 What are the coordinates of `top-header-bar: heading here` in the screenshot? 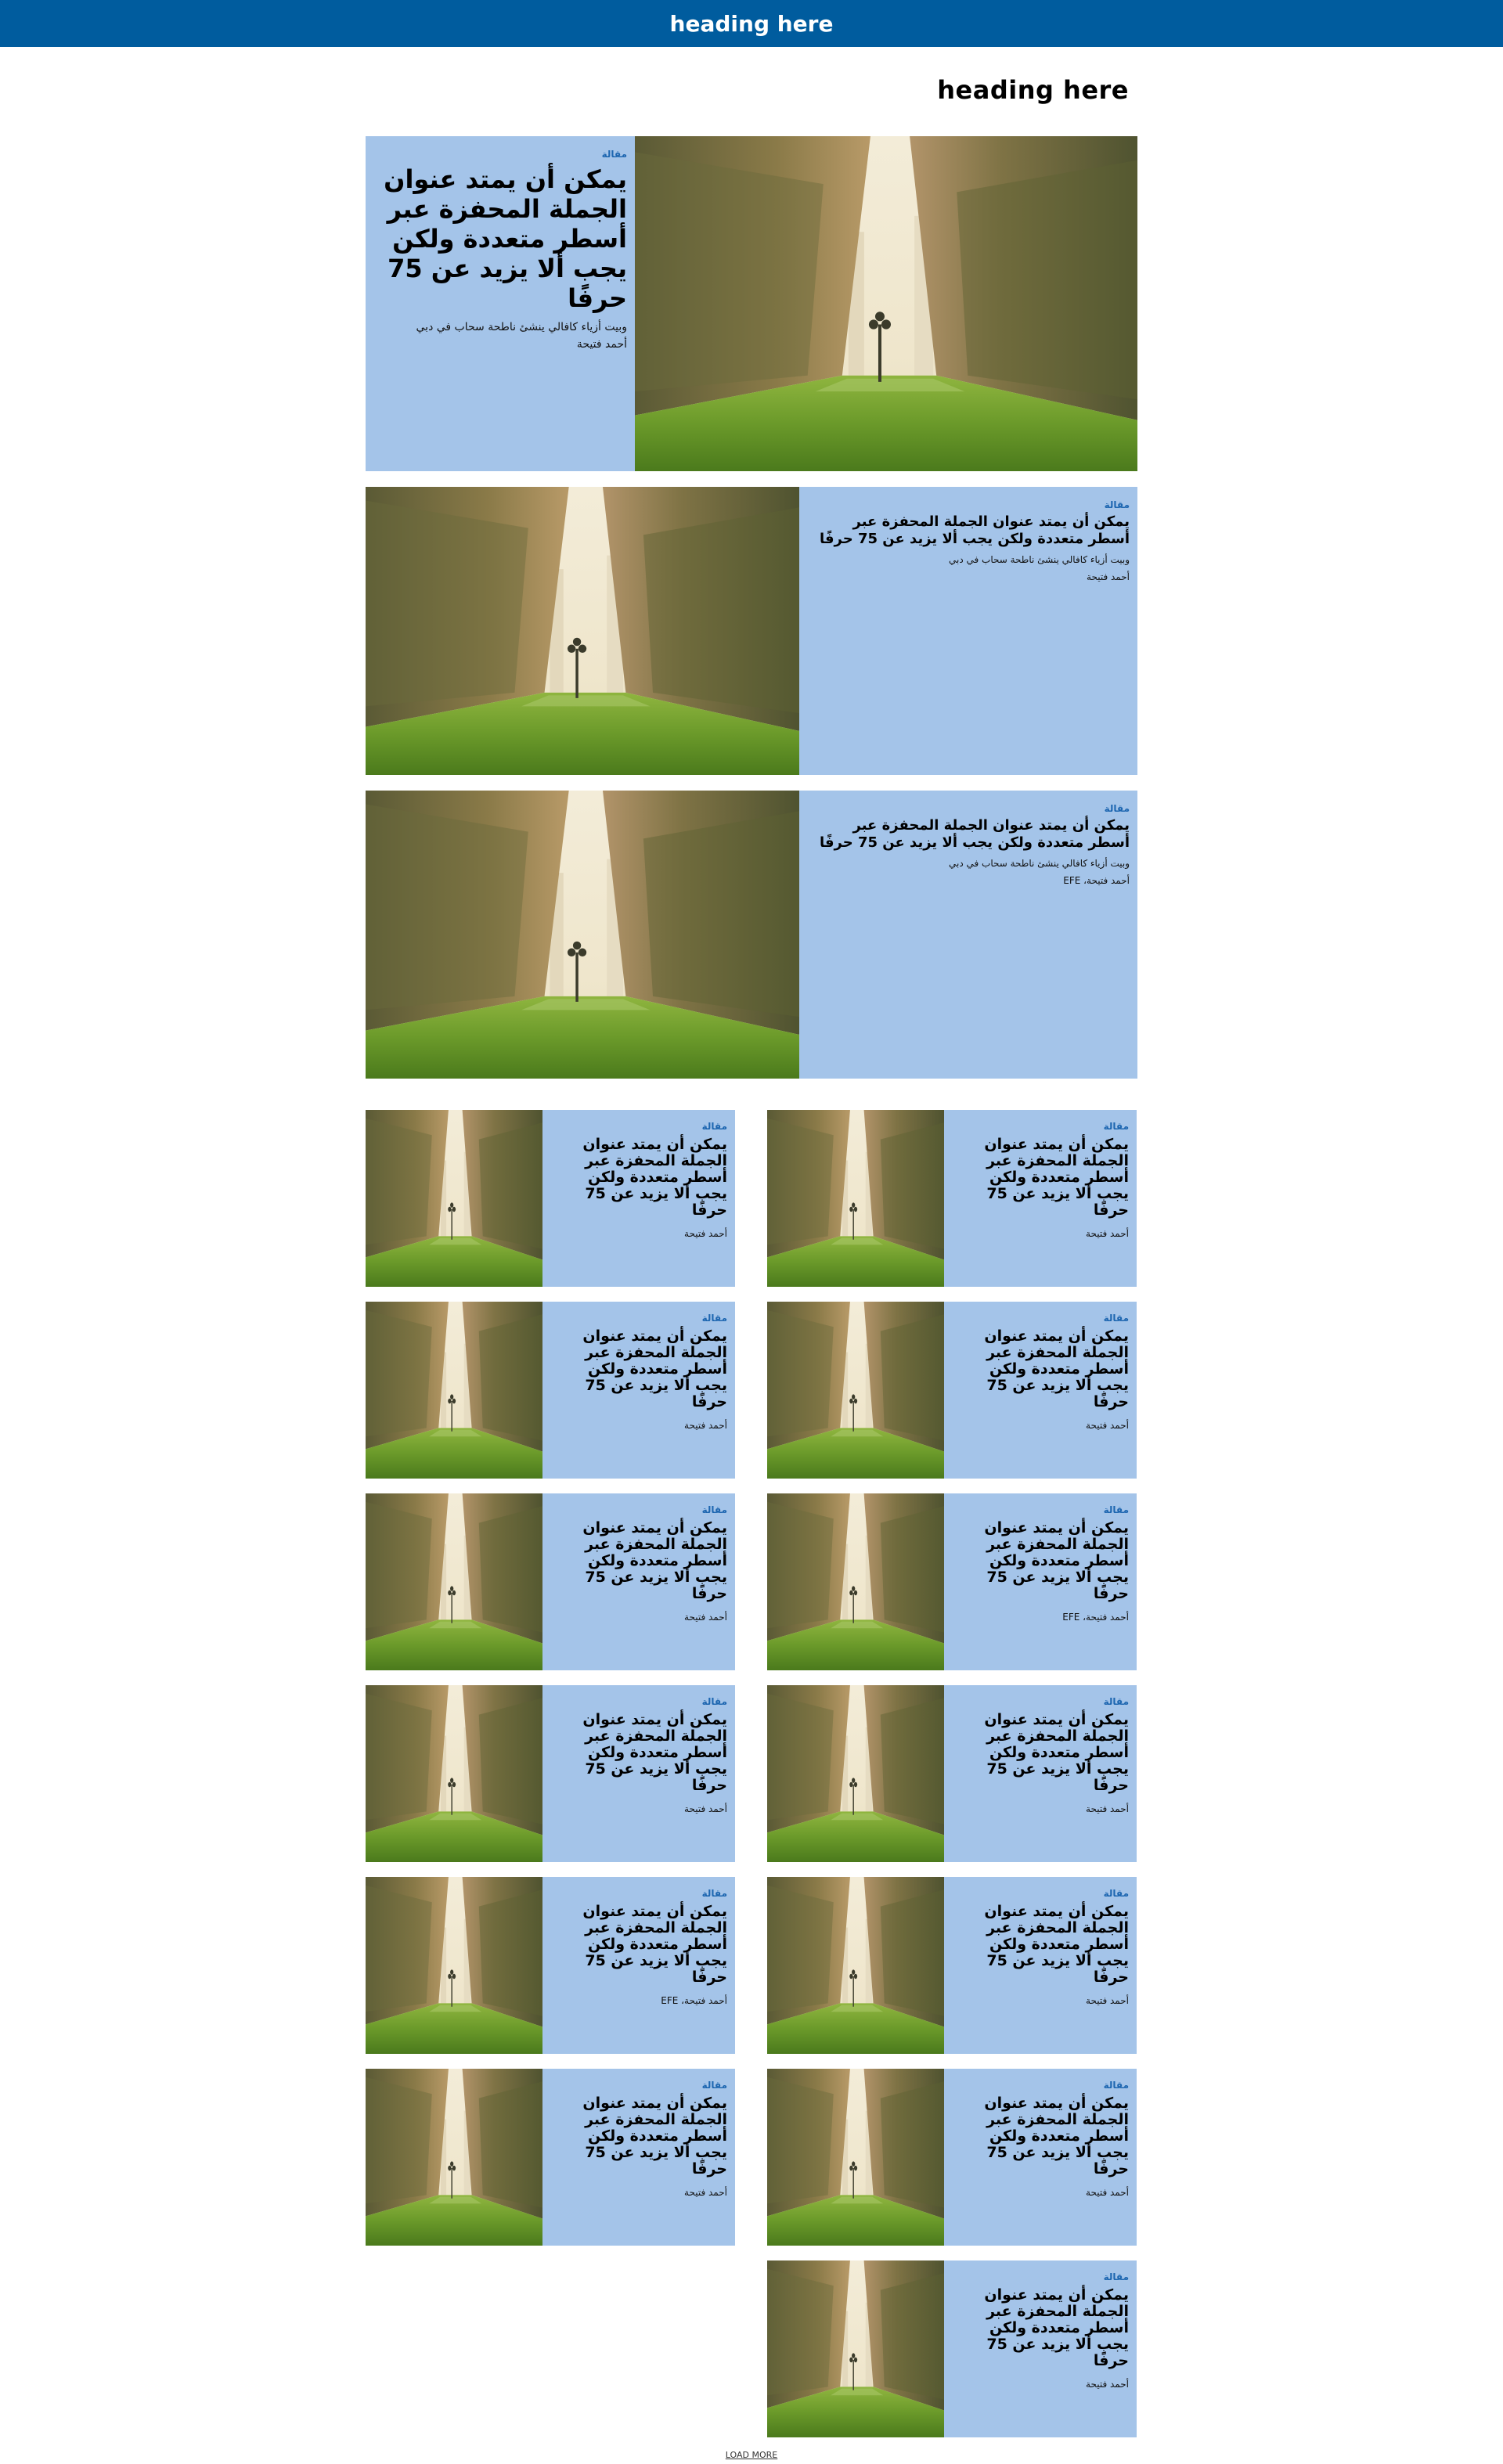 It's located at (751, 24).